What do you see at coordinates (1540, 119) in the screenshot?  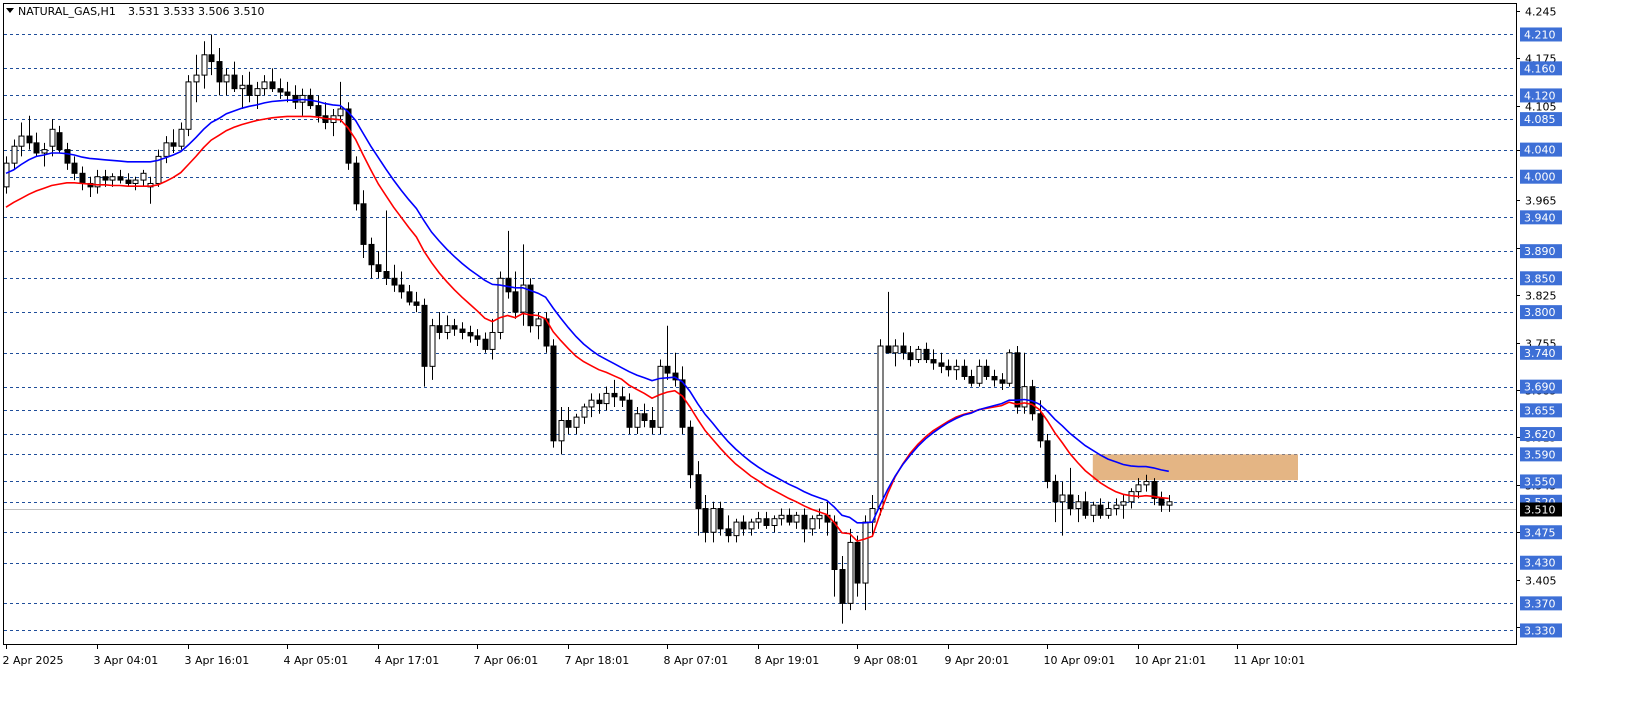 I see `level-label: 4.085` at bounding box center [1540, 119].